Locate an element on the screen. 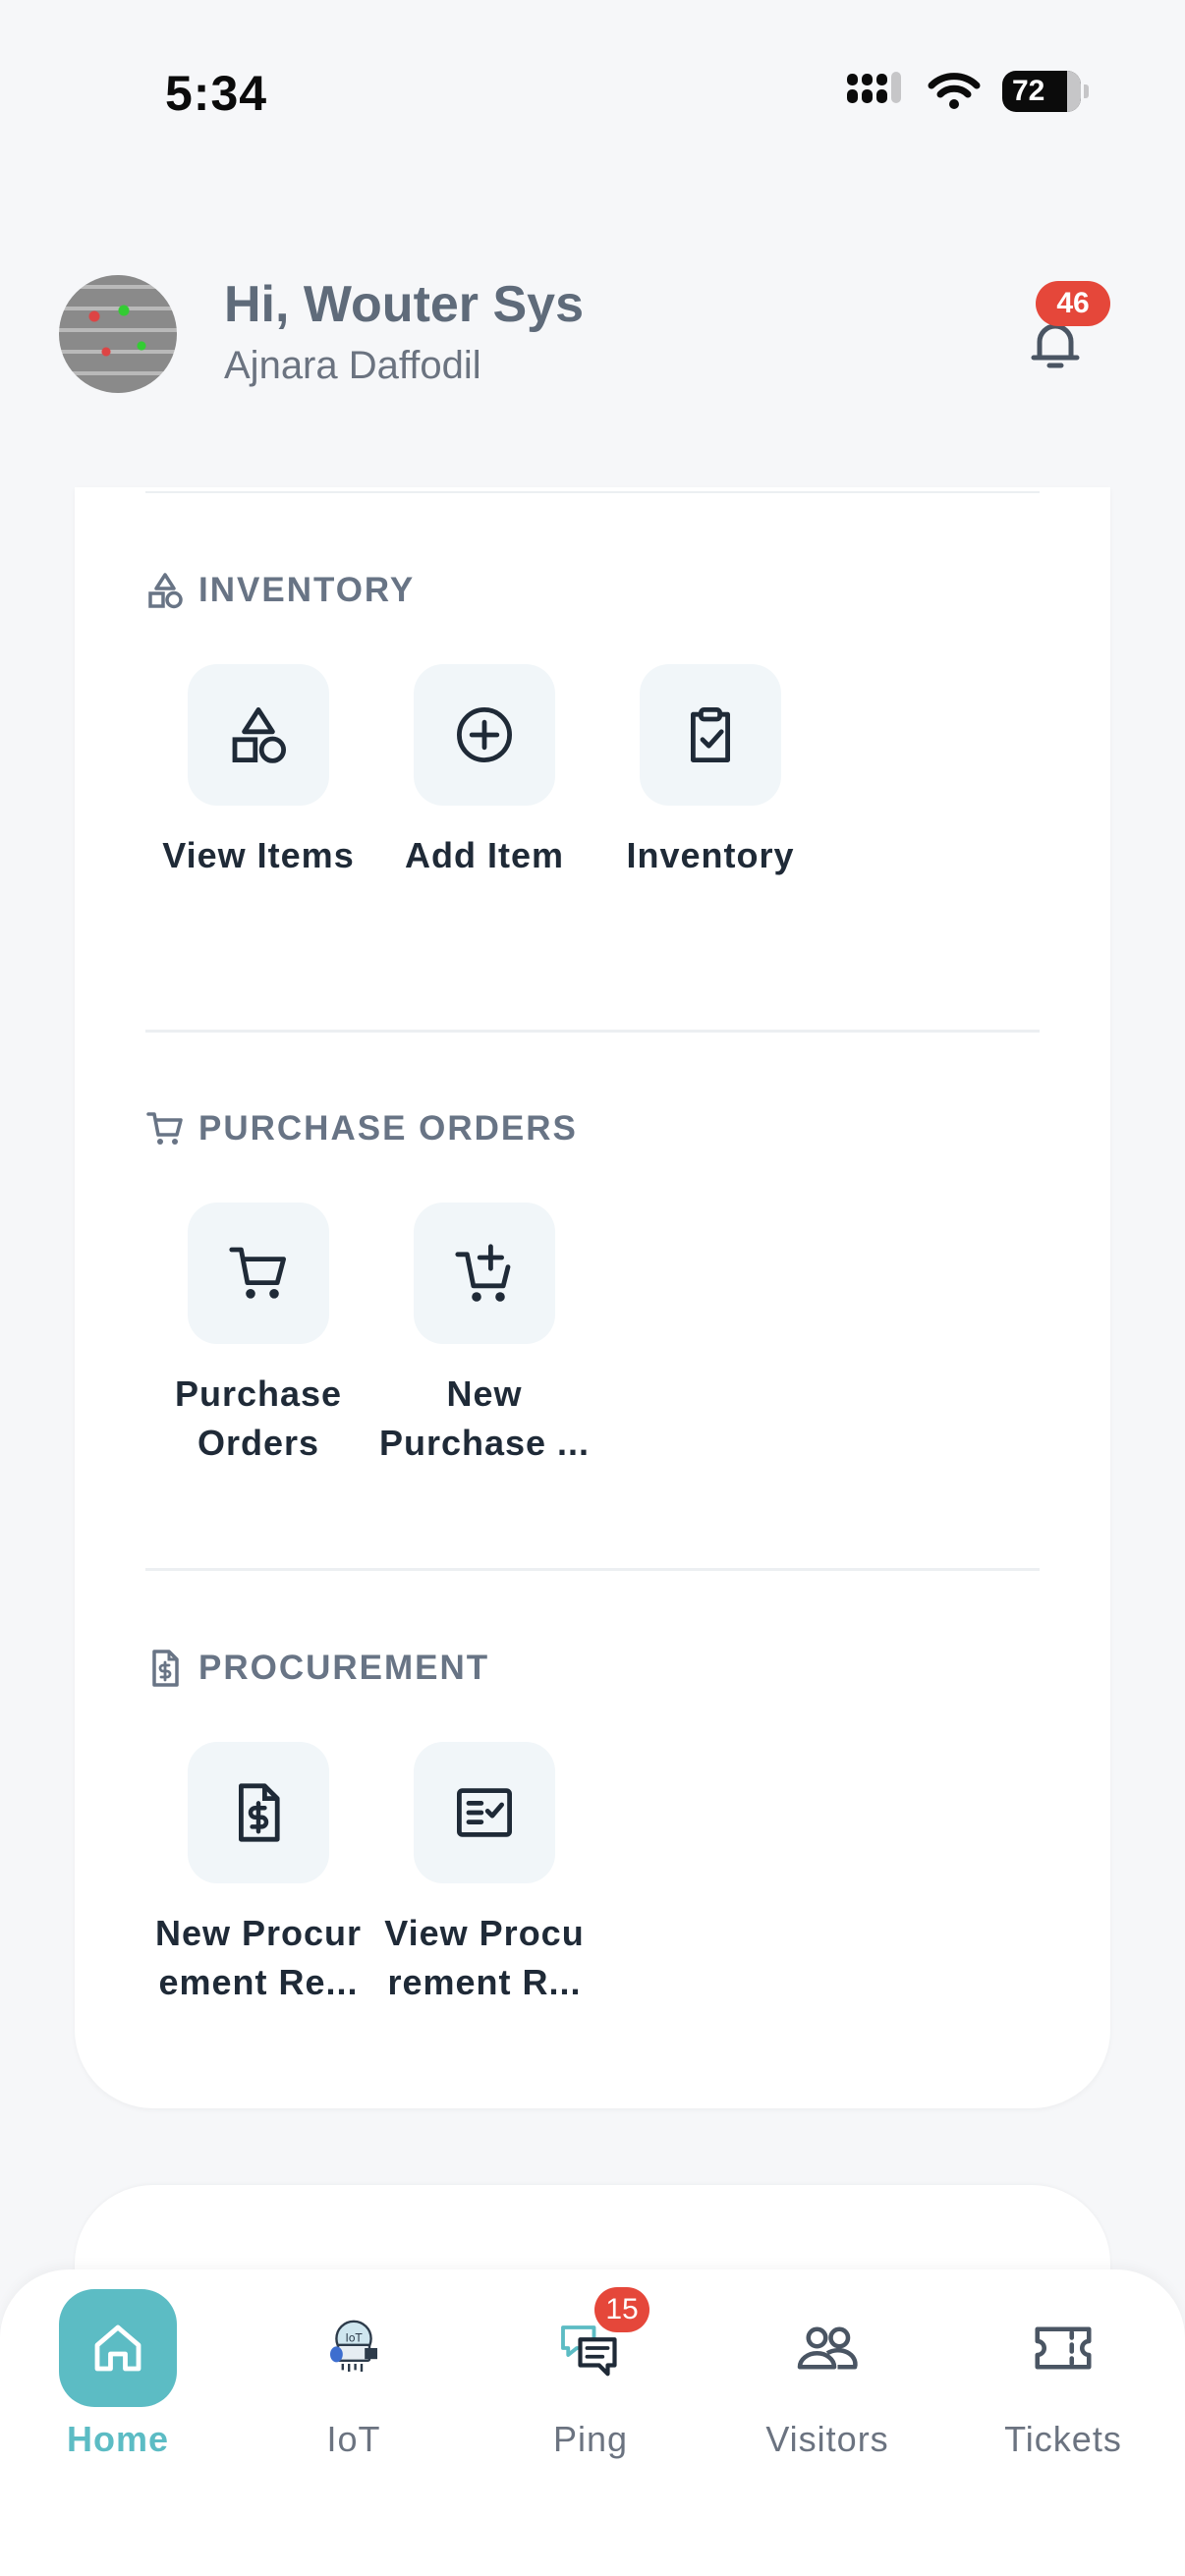 This screenshot has width=1185, height=2576. ticket-icon is located at coordinates (1064, 2348).